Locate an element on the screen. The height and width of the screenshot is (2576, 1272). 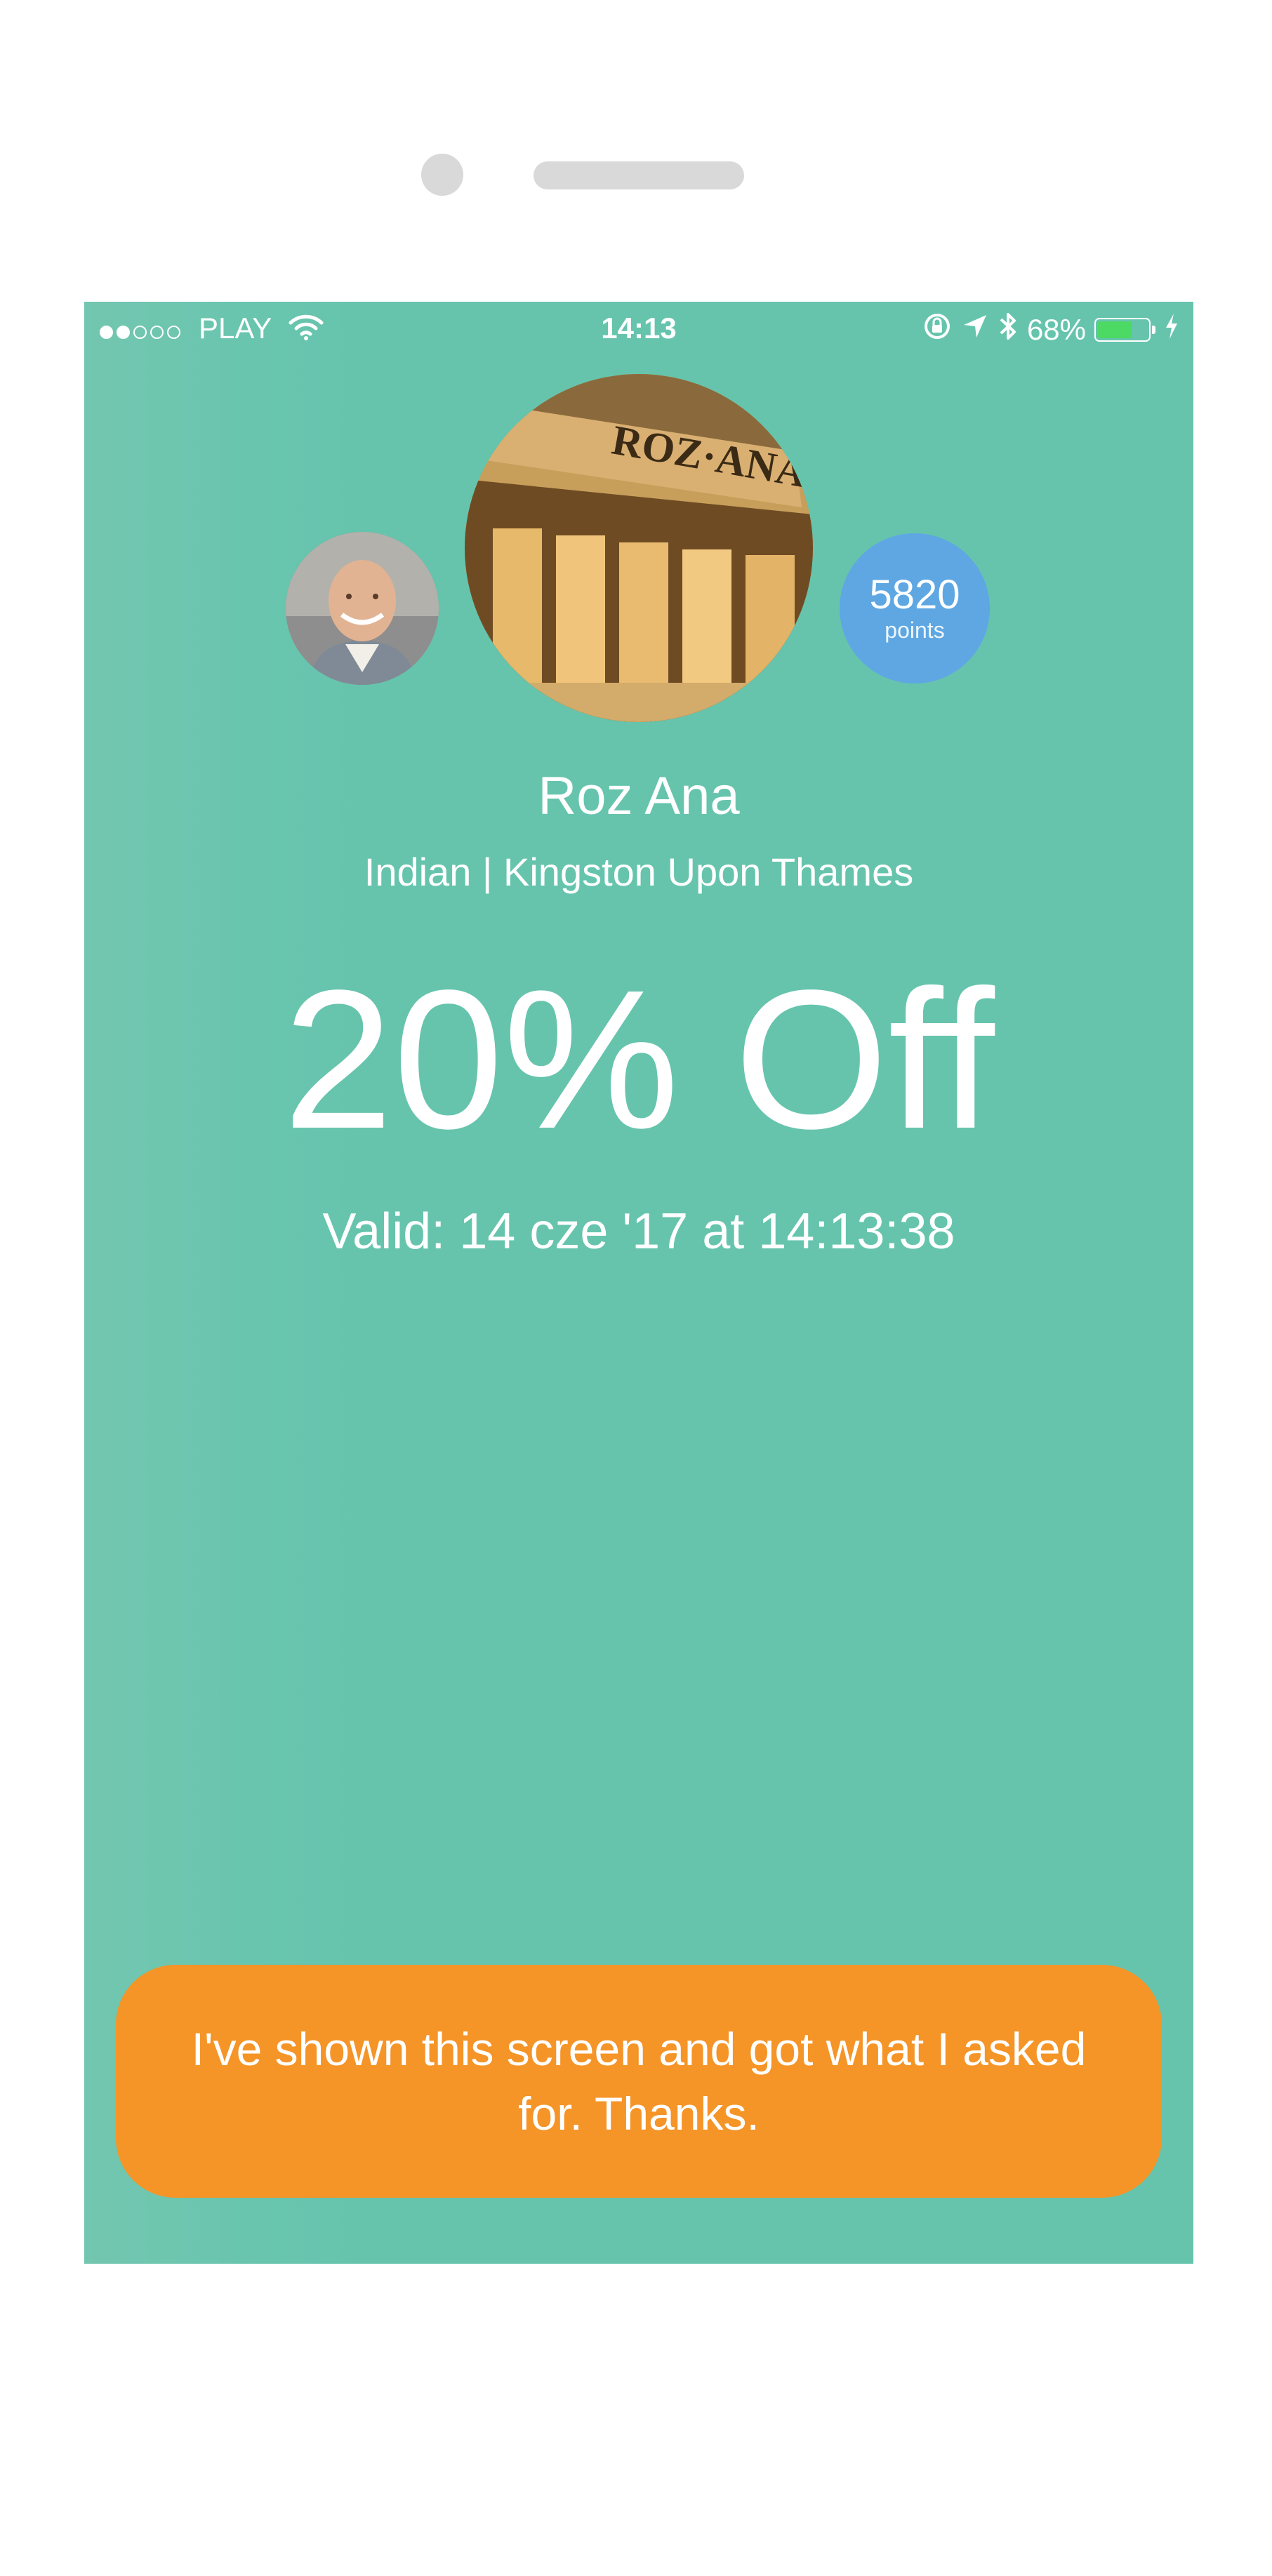
phone-camera is located at coordinates (442, 175).